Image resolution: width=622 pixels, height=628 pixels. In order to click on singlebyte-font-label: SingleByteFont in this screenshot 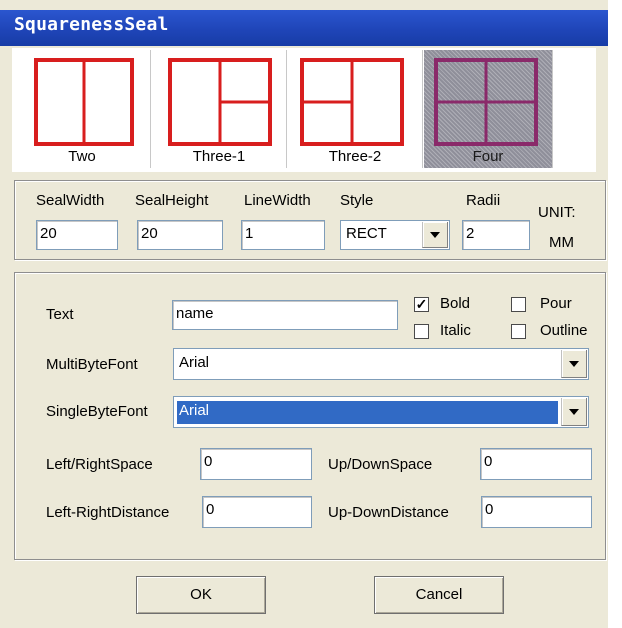, I will do `click(97, 411)`.